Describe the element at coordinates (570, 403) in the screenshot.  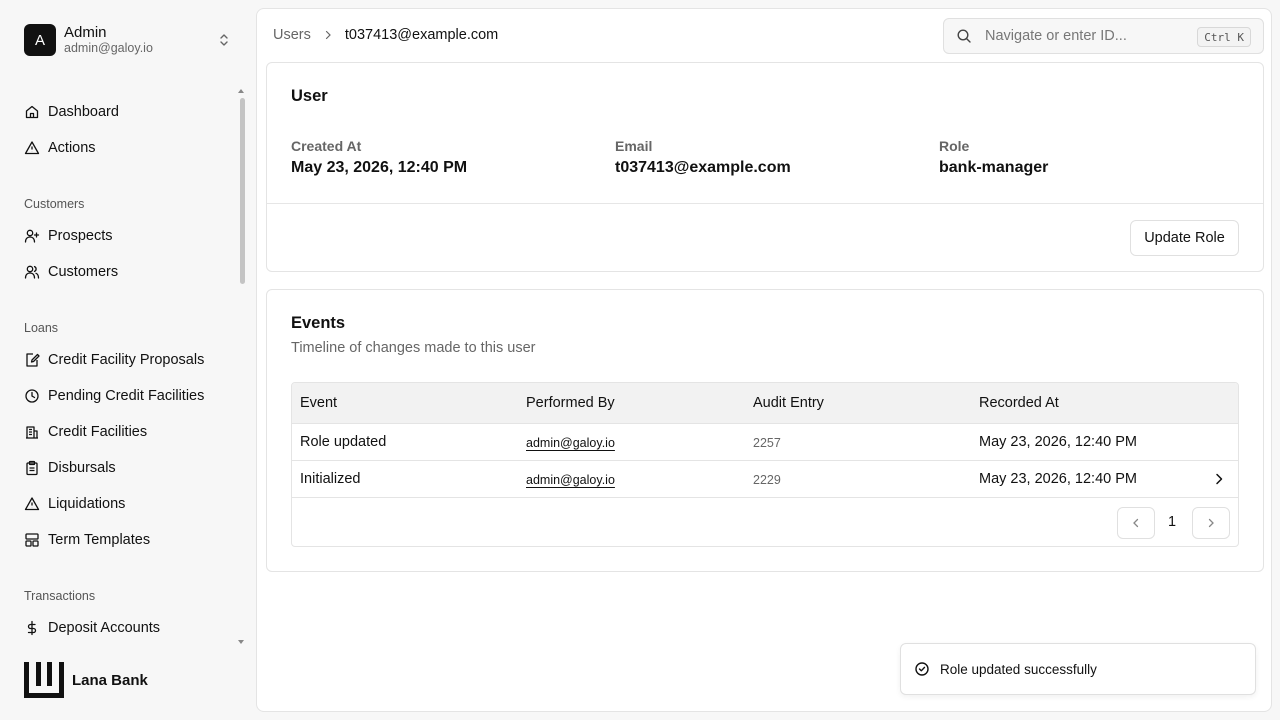
I see `column-header-performed-by: Performed By` at that location.